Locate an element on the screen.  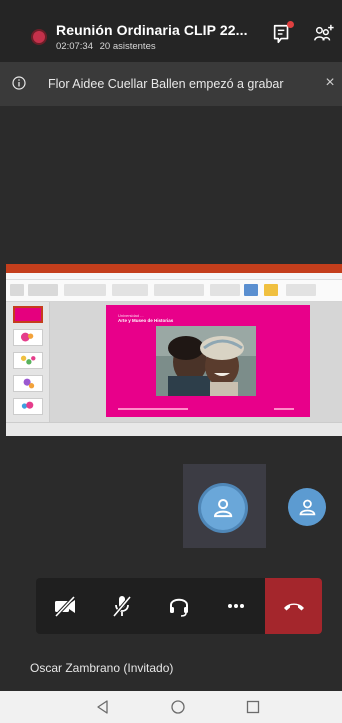
participants-add-icon is located at coordinates (324, 32).